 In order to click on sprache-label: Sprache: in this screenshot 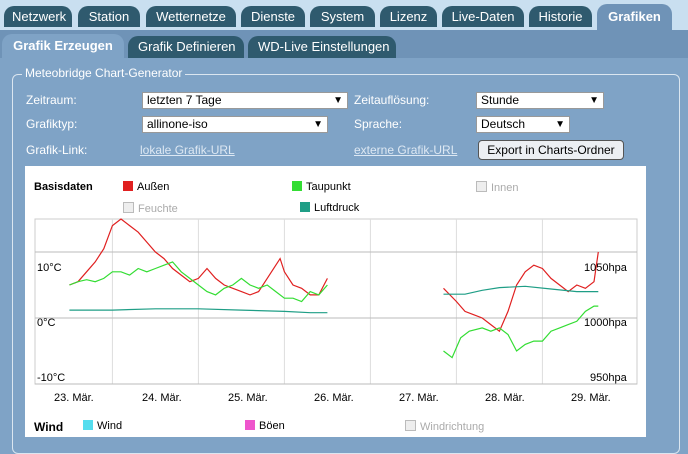, I will do `click(378, 124)`.